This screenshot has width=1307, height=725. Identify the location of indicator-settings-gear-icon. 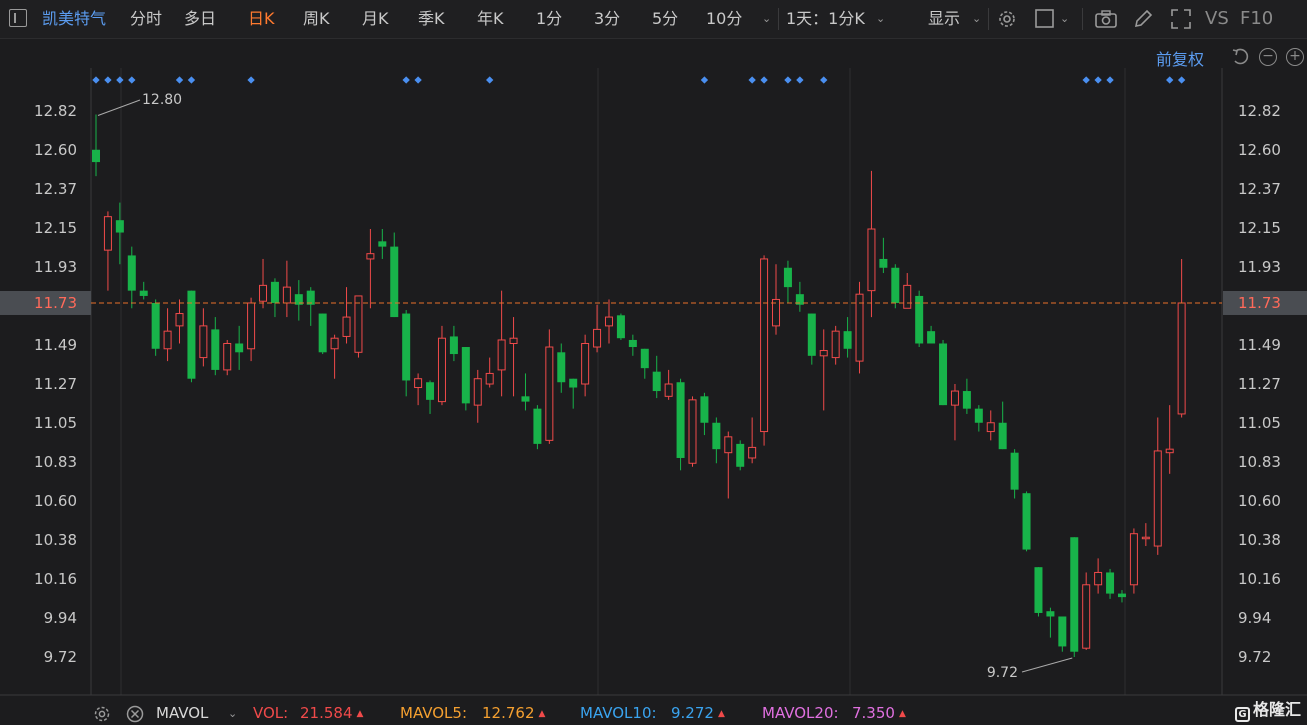
(102, 714).